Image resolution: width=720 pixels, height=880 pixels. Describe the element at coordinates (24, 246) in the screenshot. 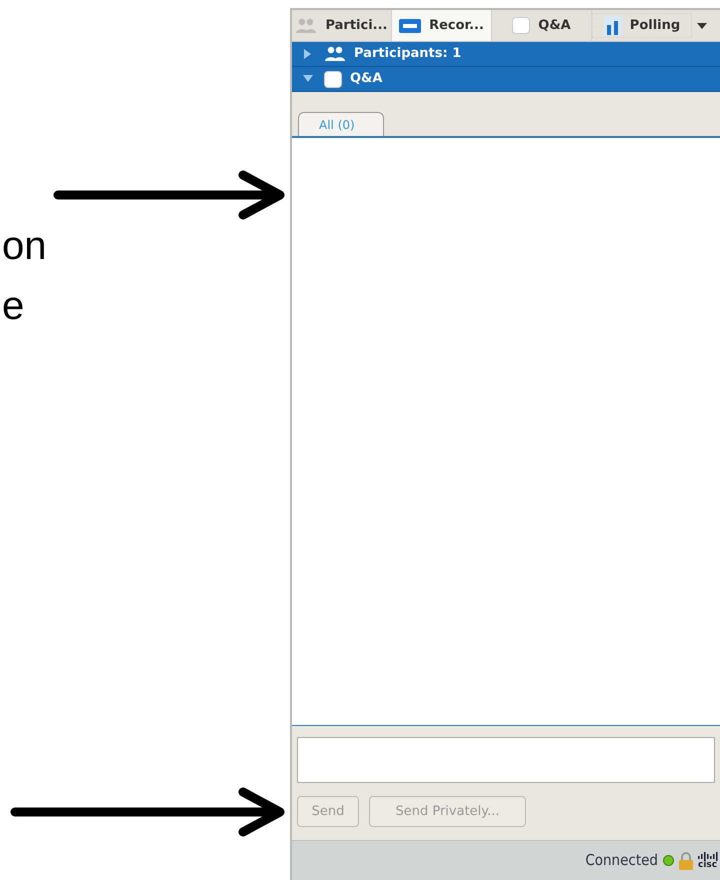

I see `slide-text: on` at that location.